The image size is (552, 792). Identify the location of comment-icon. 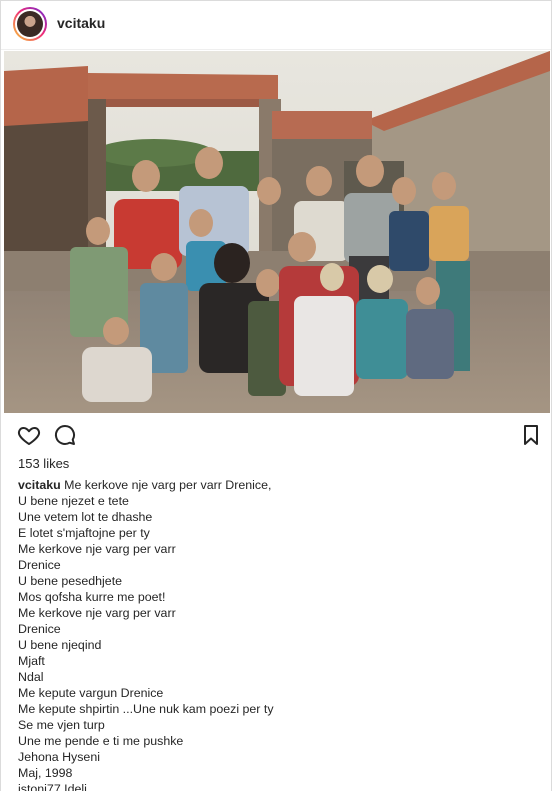
(66, 436).